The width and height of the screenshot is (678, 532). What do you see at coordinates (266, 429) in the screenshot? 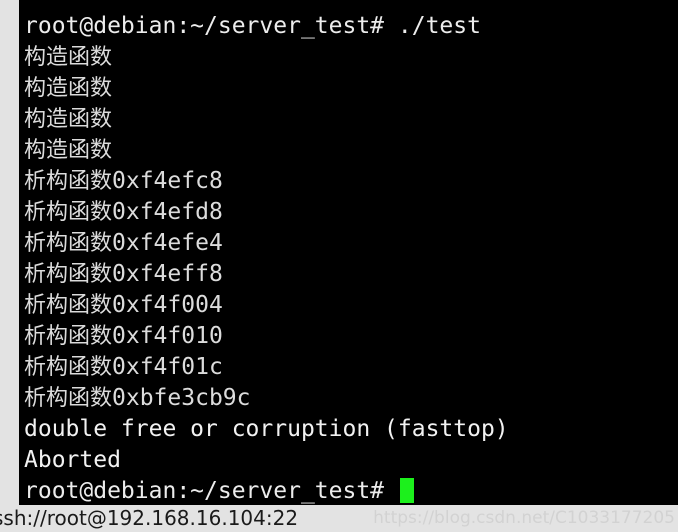
I see `terminal-line: double free or corruption (fasttop)` at bounding box center [266, 429].